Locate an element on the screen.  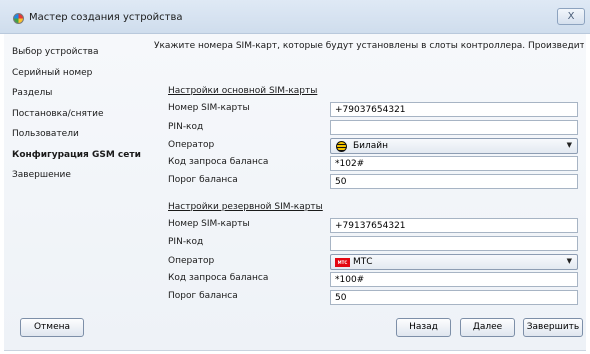
nav-item-arm-disarm: Постановка/снятие is located at coordinates (80, 114).